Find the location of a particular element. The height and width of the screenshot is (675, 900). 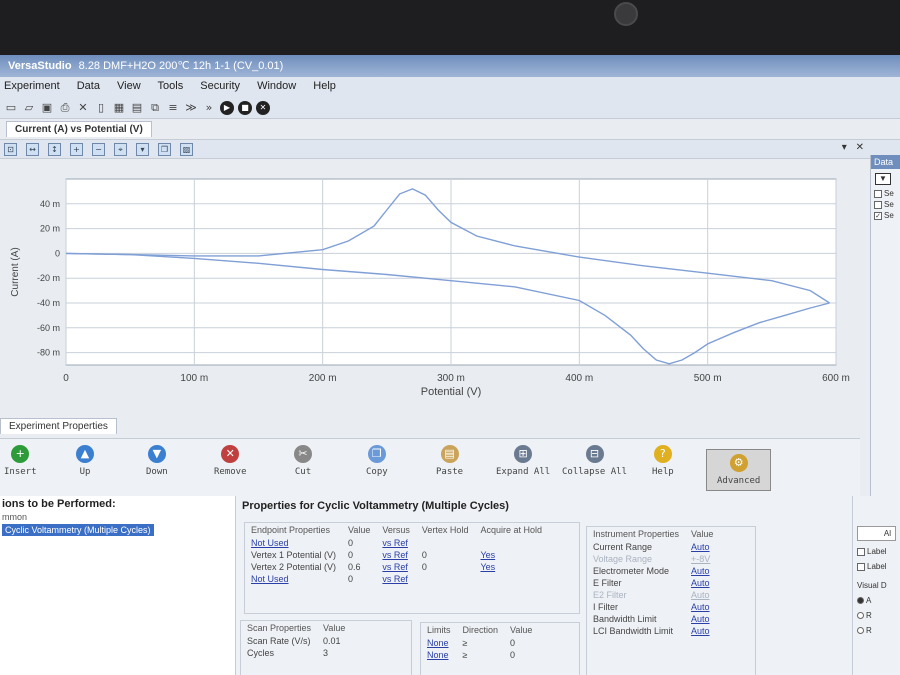

stop-icon: ■ is located at coordinates (245, 107).